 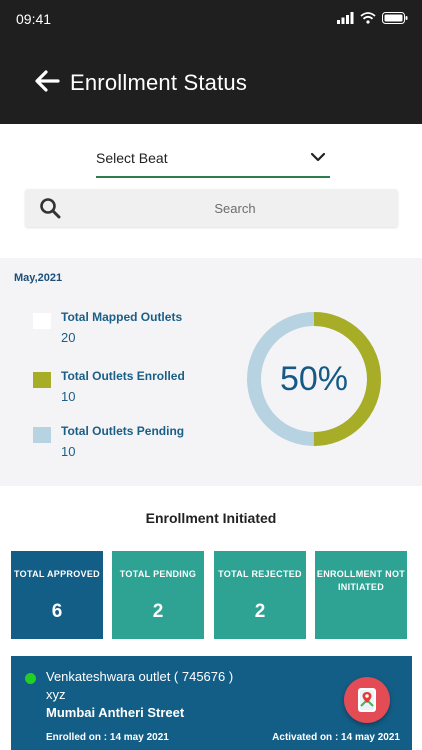 What do you see at coordinates (395, 18) in the screenshot?
I see `battery-icon` at bounding box center [395, 18].